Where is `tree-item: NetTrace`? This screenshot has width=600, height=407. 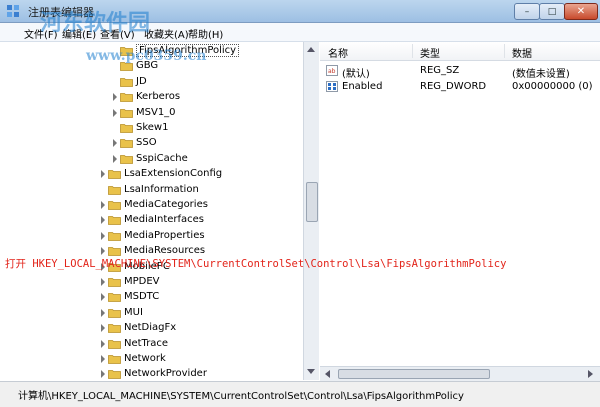
tree-item: NetTrace is located at coordinates (151, 344).